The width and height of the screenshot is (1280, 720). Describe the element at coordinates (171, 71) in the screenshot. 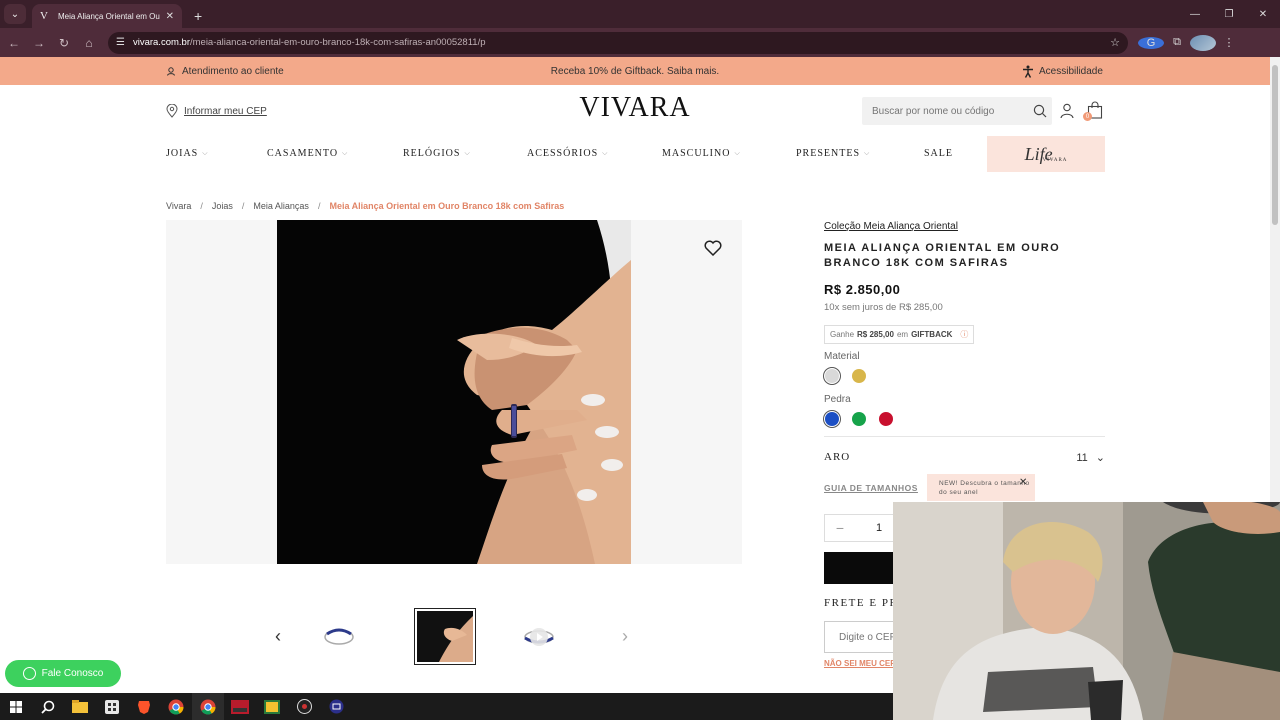

I see `headset-icon` at that location.